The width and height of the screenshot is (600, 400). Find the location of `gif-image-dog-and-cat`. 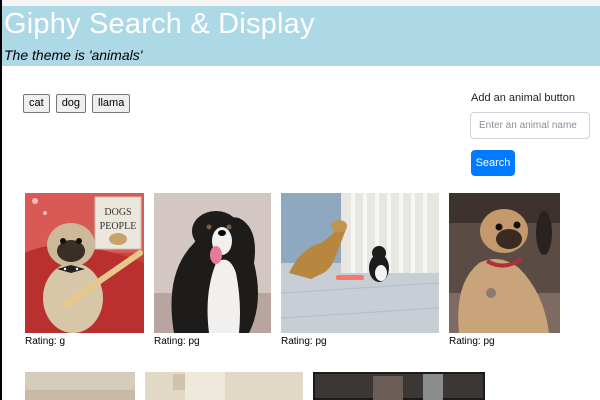

gif-image-dog-and-cat is located at coordinates (360, 263).